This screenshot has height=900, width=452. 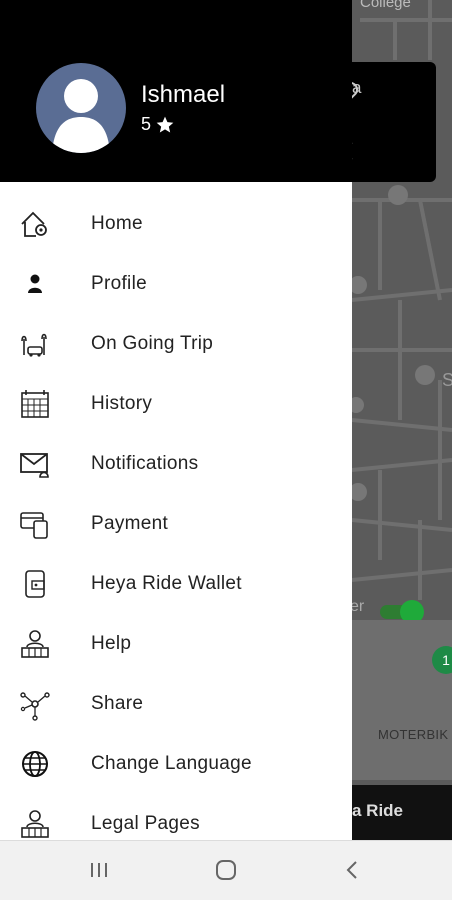 I want to click on menu-item-label: Share, so click(x=117, y=703).